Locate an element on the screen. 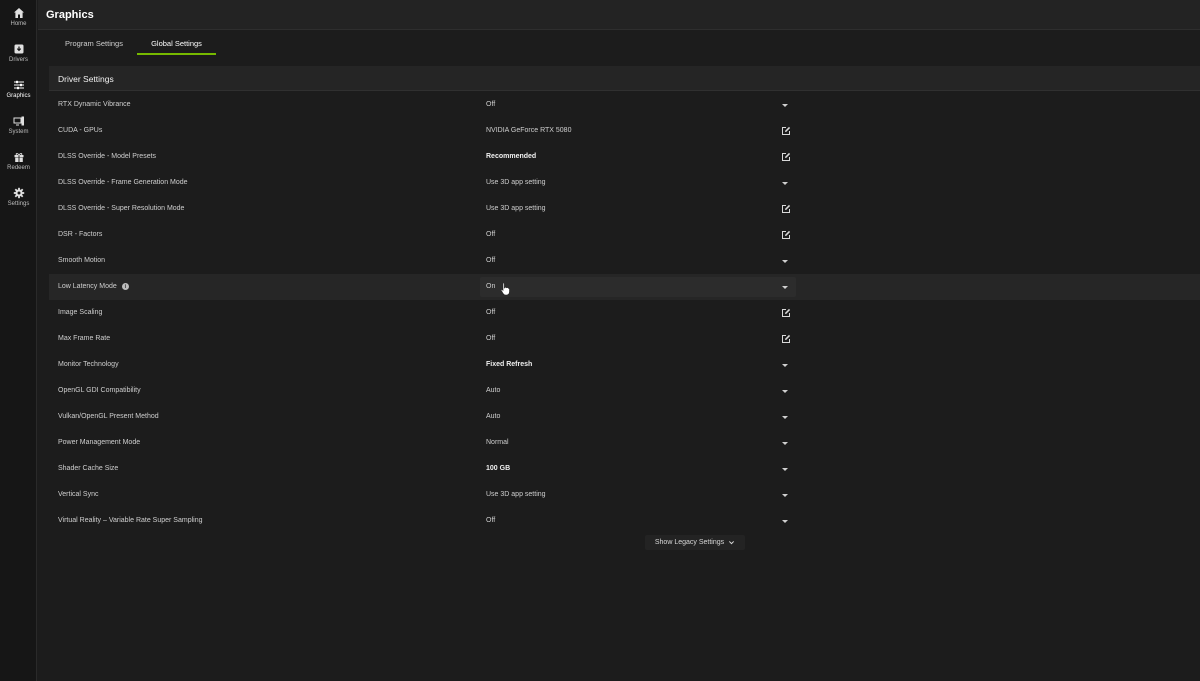 The width and height of the screenshot is (1200, 681). setting-row-rtx-dynamic-vibrance: RTX Dynamic Vibrance Off is located at coordinates (624, 105).